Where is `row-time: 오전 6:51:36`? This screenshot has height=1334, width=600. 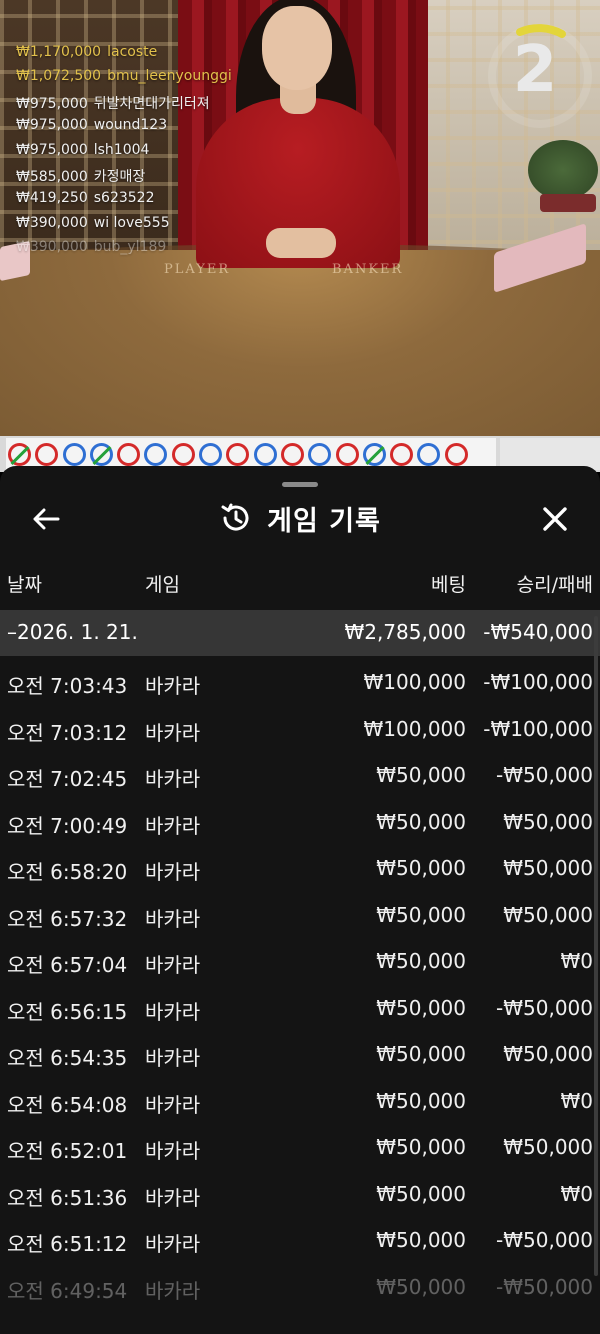 row-time: 오전 6:51:36 is located at coordinates (67, 1197).